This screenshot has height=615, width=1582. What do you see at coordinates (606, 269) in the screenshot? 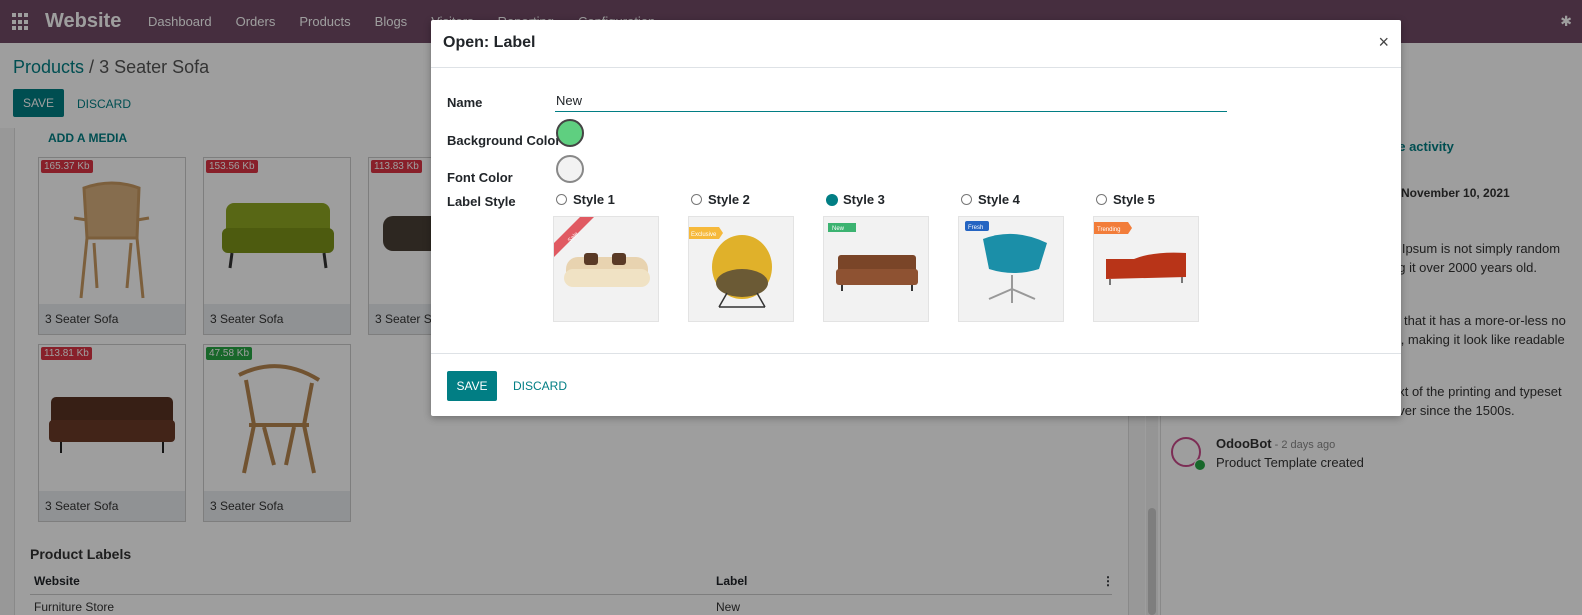
I see `style-1-preview: Sale` at bounding box center [606, 269].